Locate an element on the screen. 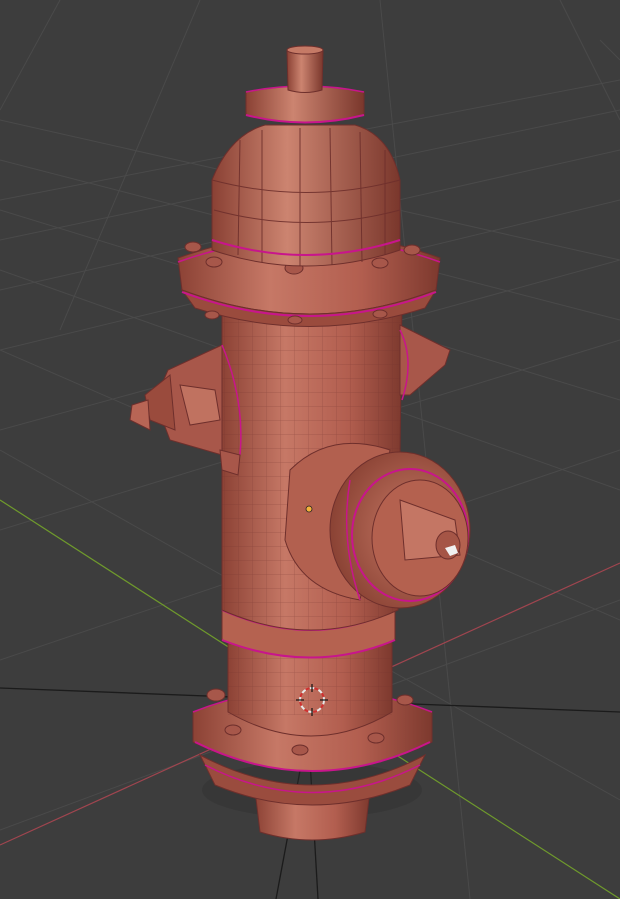 The width and height of the screenshot is (620, 899). object-origin-icon is located at coordinates (309, 509).